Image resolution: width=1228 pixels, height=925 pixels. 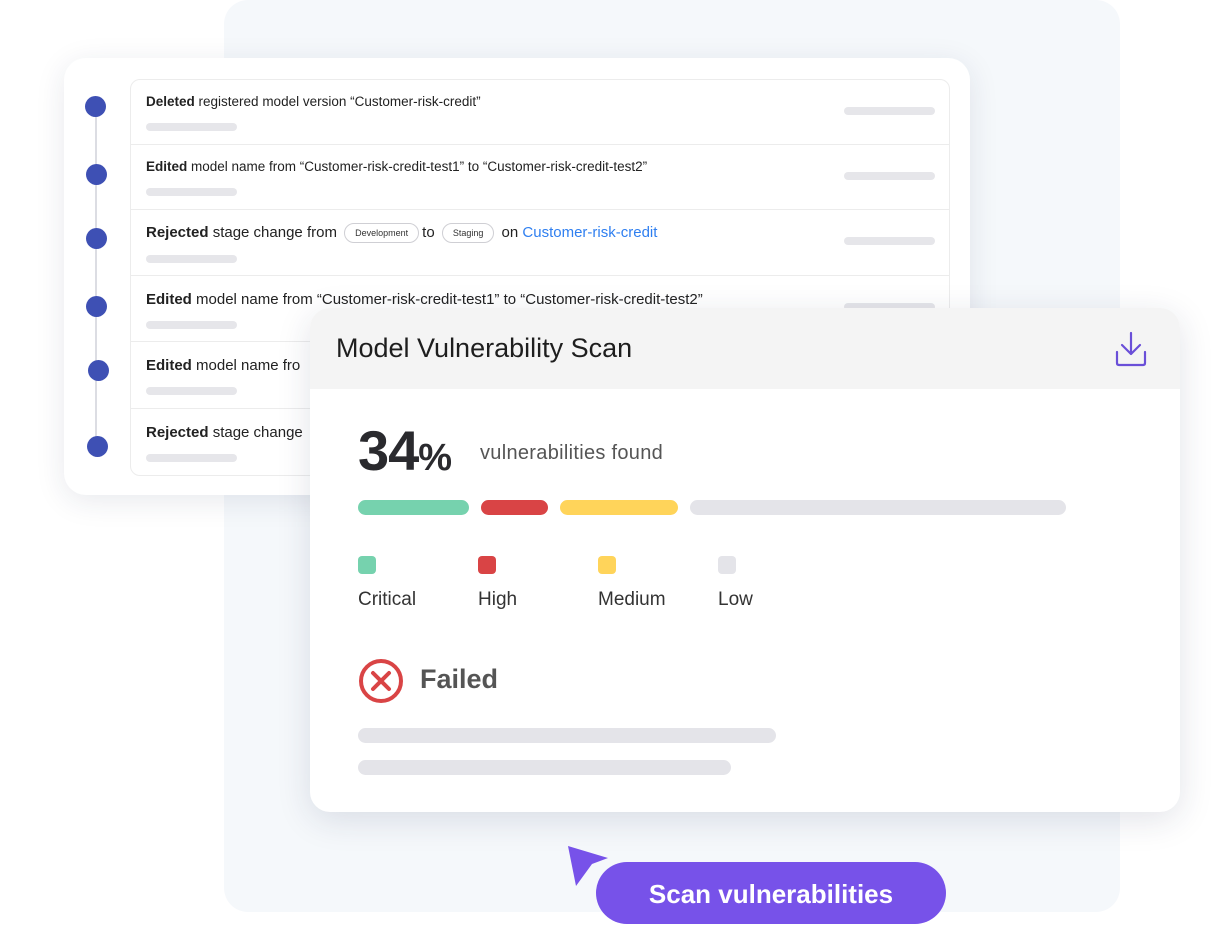 What do you see at coordinates (468, 233) in the screenshot?
I see `stage-badge-to: Staging` at bounding box center [468, 233].